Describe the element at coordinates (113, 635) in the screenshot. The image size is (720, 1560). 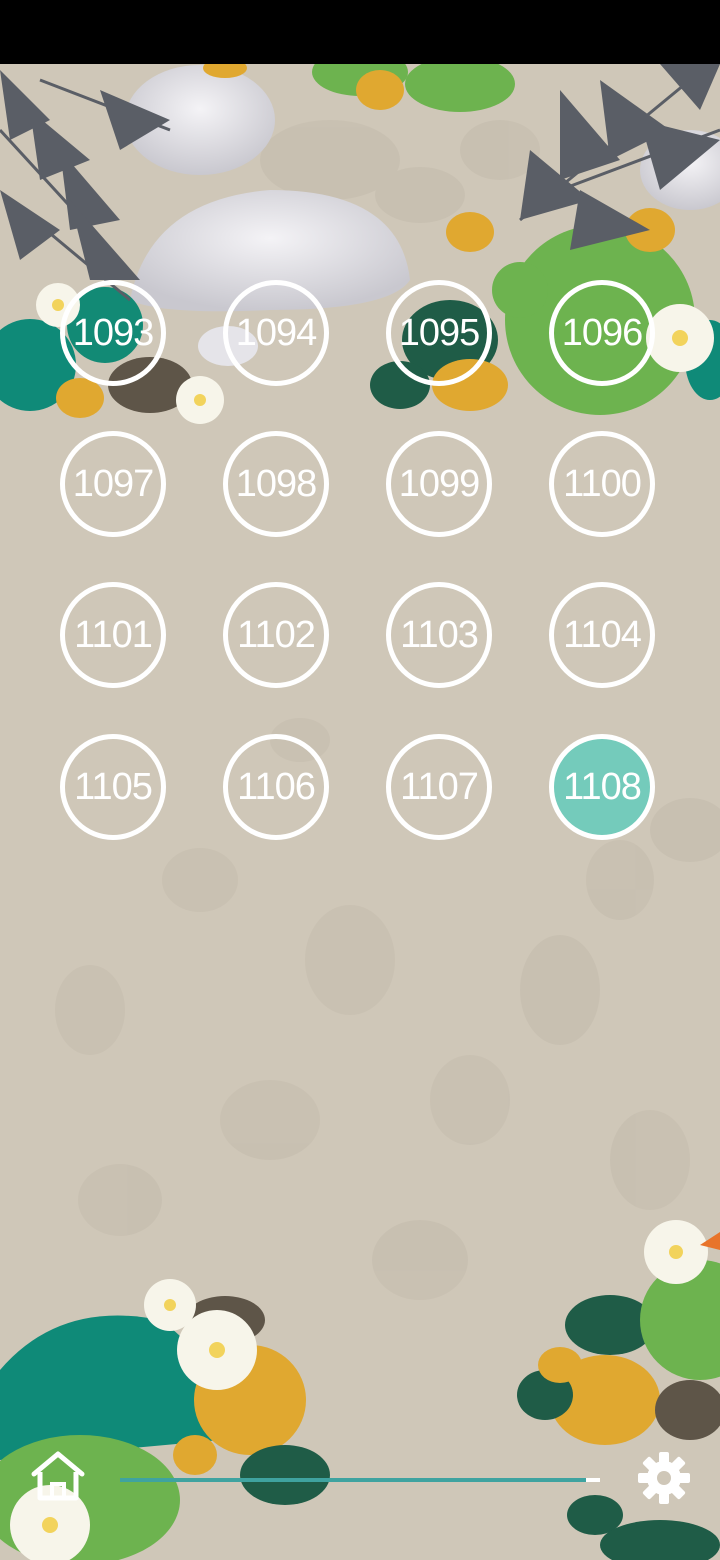
I see `level-button-1101: 1101` at that location.